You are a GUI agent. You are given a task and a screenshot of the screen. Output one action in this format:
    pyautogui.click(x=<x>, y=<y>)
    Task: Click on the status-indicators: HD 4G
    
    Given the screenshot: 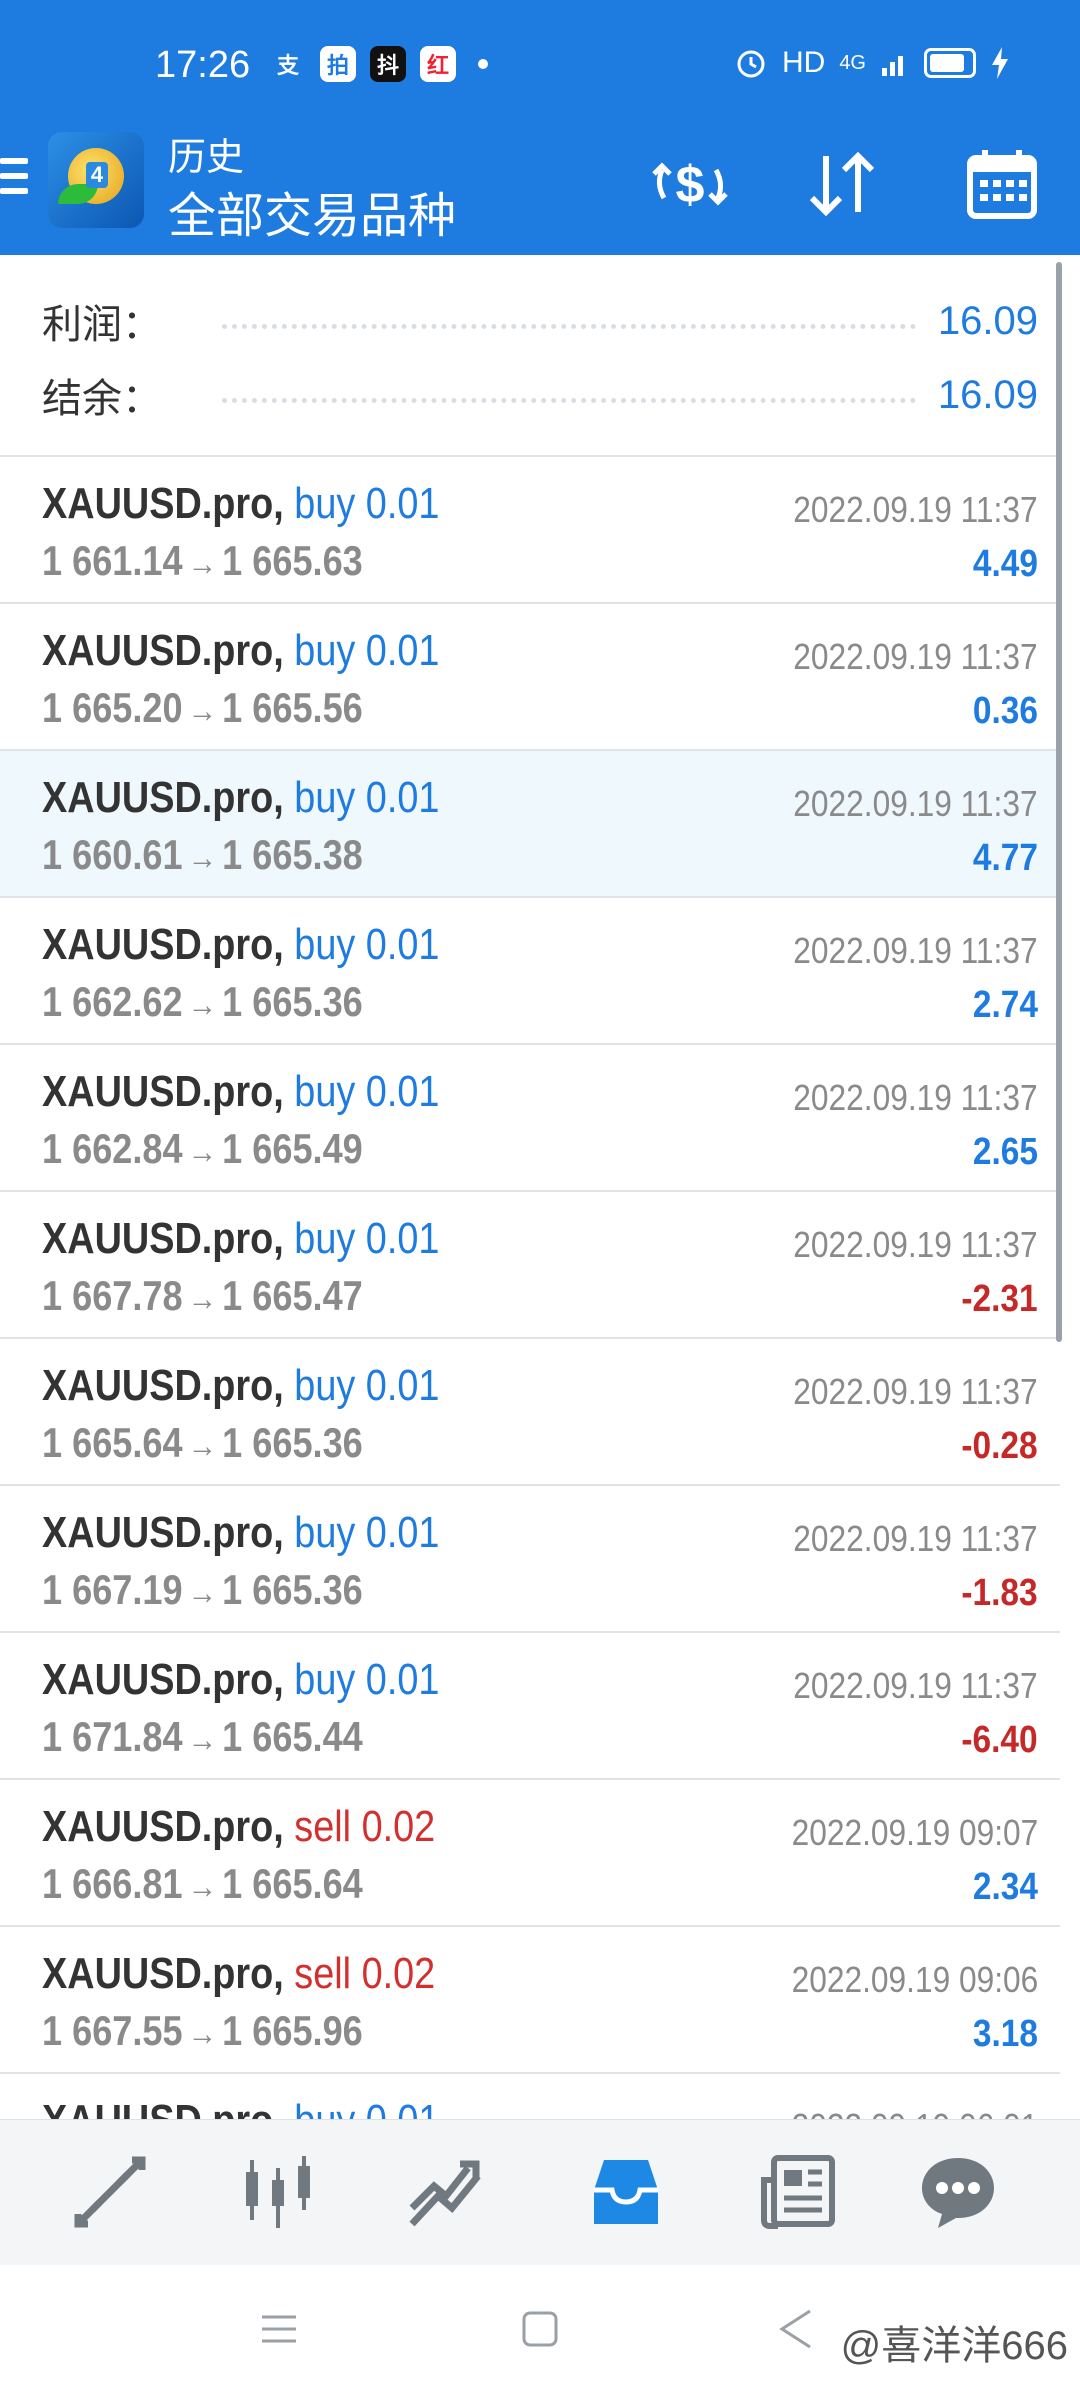 What is the action you would take?
    pyautogui.click(x=872, y=63)
    